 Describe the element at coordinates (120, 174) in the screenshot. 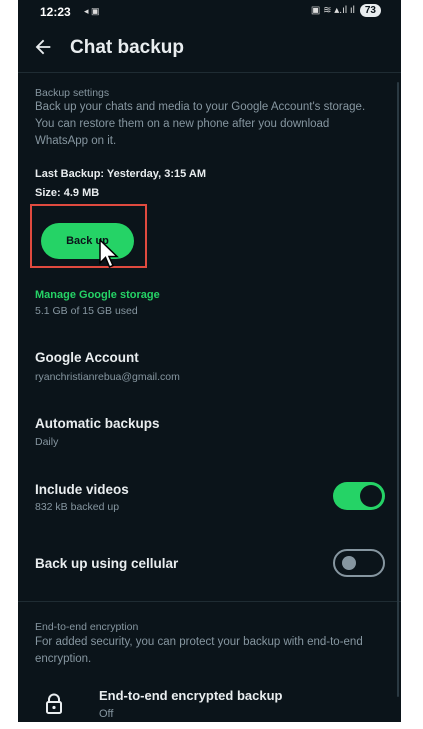

I see `last-backup-text: Last Backup: Yesterday, 3:15 AM` at that location.